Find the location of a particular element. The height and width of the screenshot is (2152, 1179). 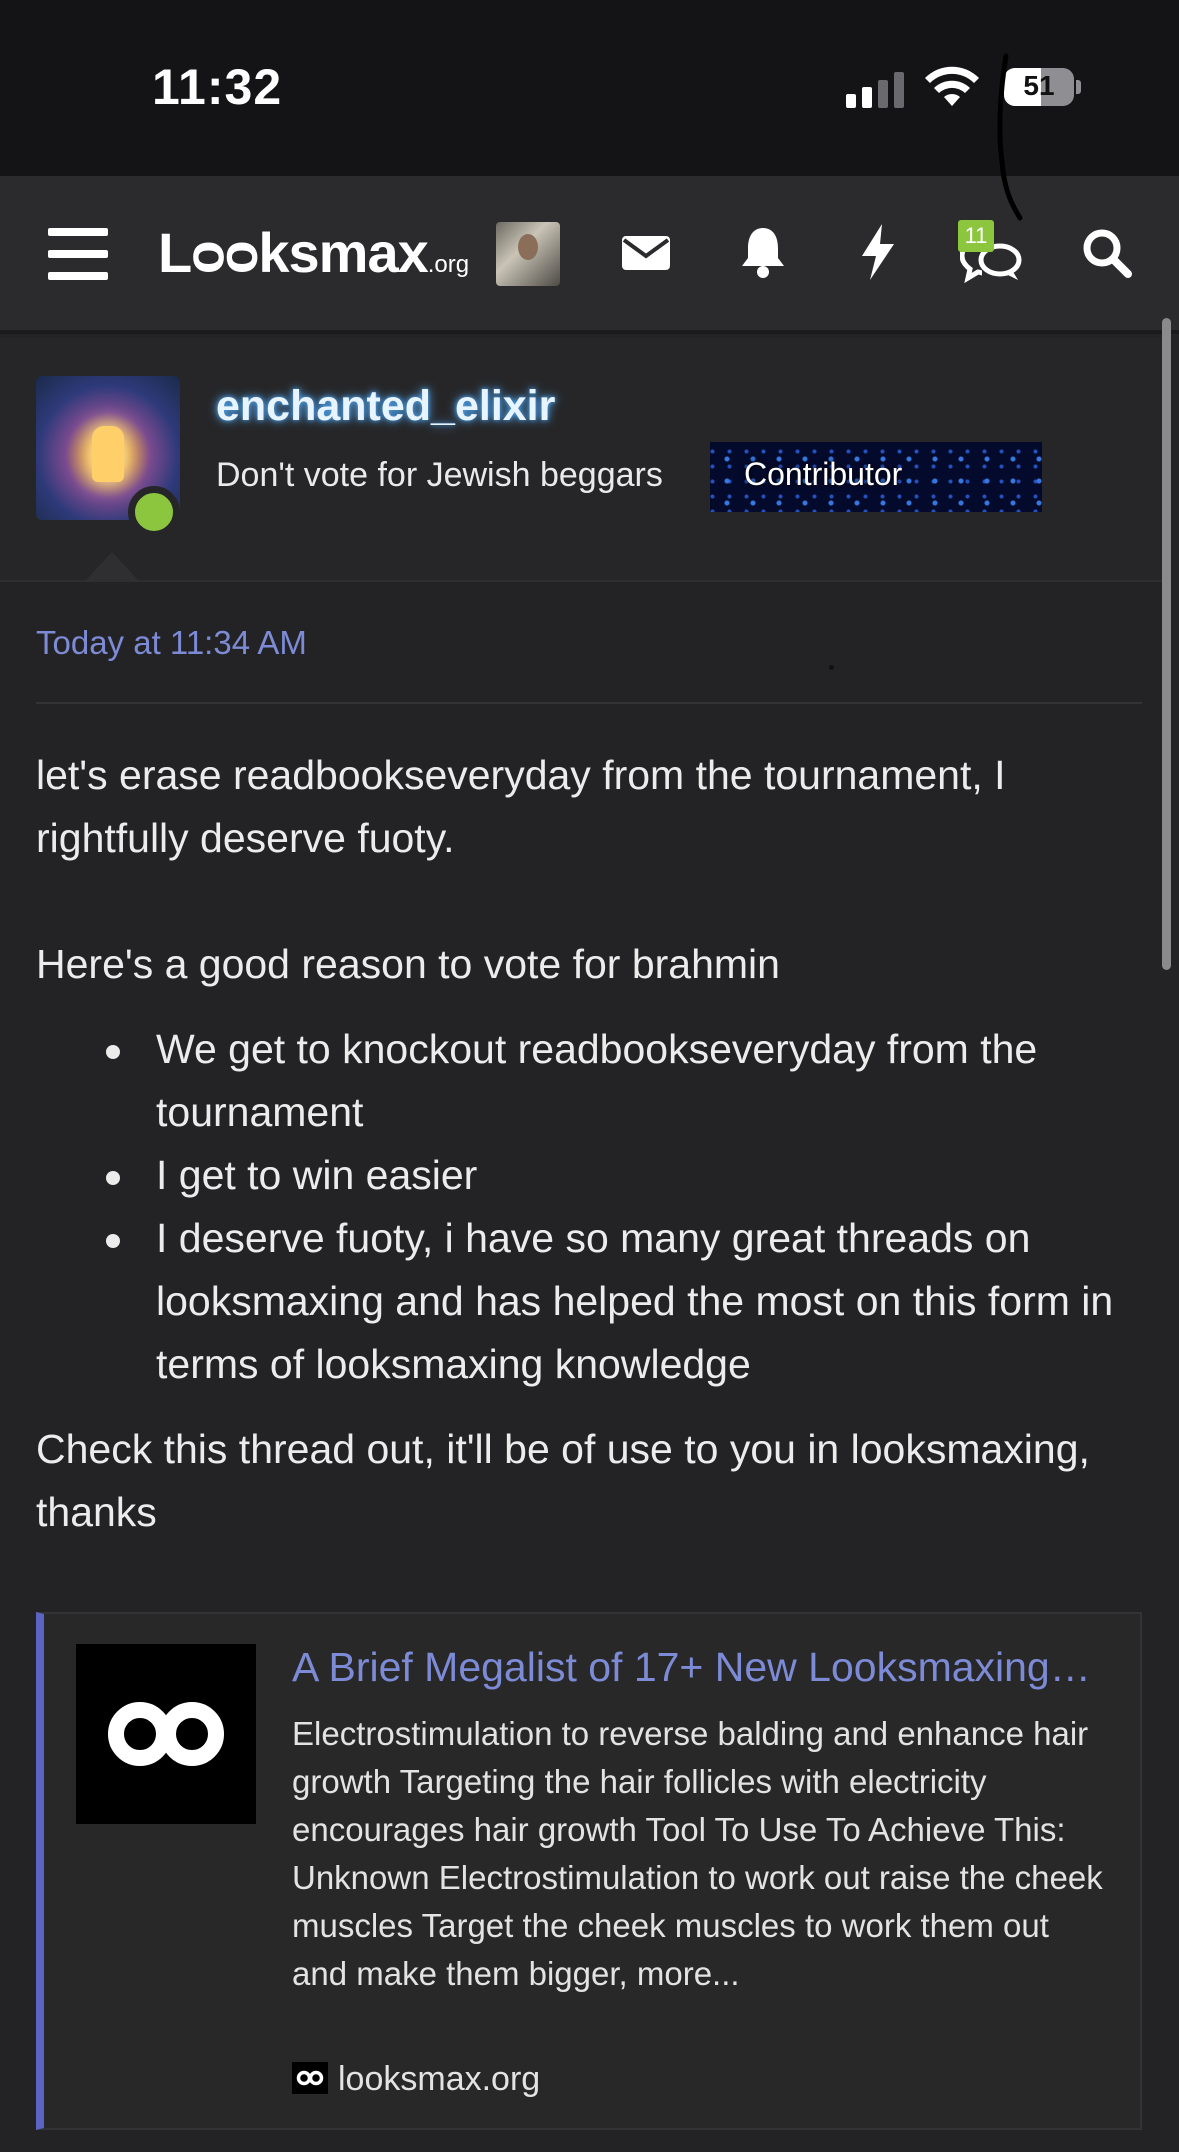

chat-badge: 11 is located at coordinates (976, 236).